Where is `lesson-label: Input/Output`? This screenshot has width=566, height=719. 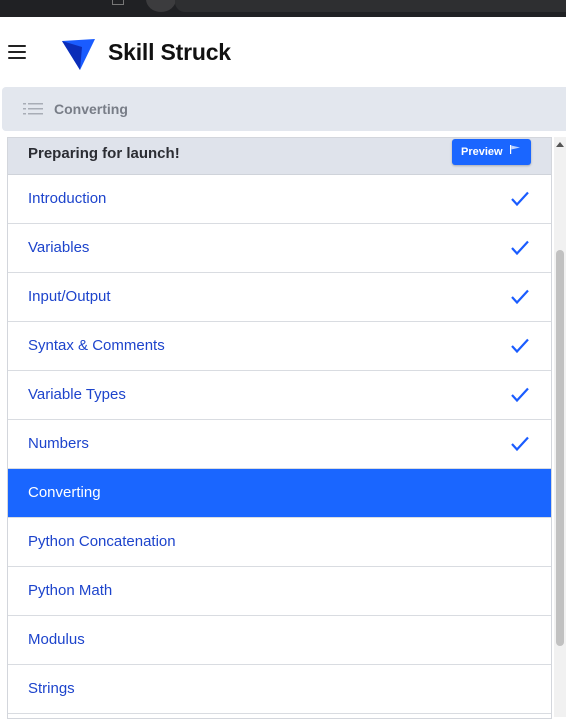 lesson-label: Input/Output is located at coordinates (69, 296).